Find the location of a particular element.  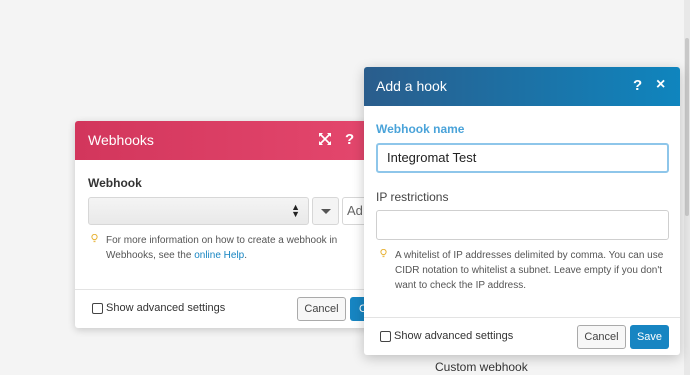

add-hook-dialog-header: Add a hook ? × is located at coordinates (522, 86).